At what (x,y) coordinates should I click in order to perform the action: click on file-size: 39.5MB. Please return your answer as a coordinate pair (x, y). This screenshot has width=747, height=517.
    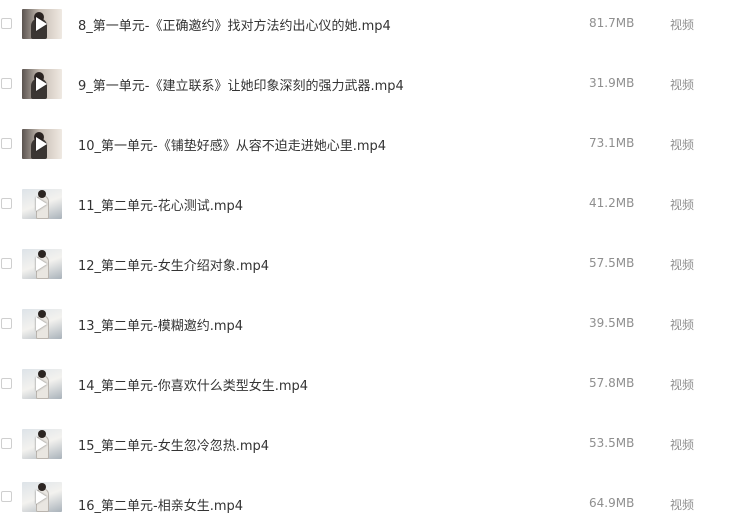
    Looking at the image, I should click on (612, 323).